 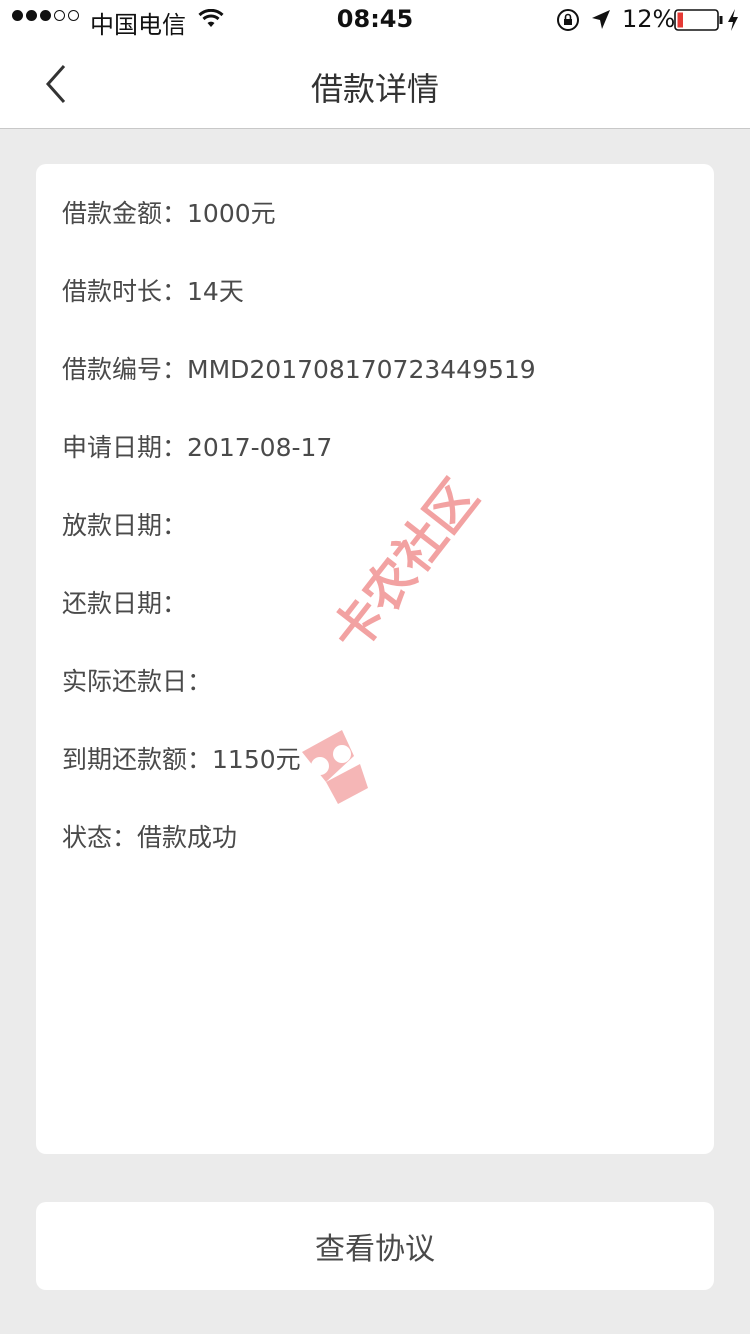 What do you see at coordinates (125, 447) in the screenshot?
I see `detail-label: 申请日期：` at bounding box center [125, 447].